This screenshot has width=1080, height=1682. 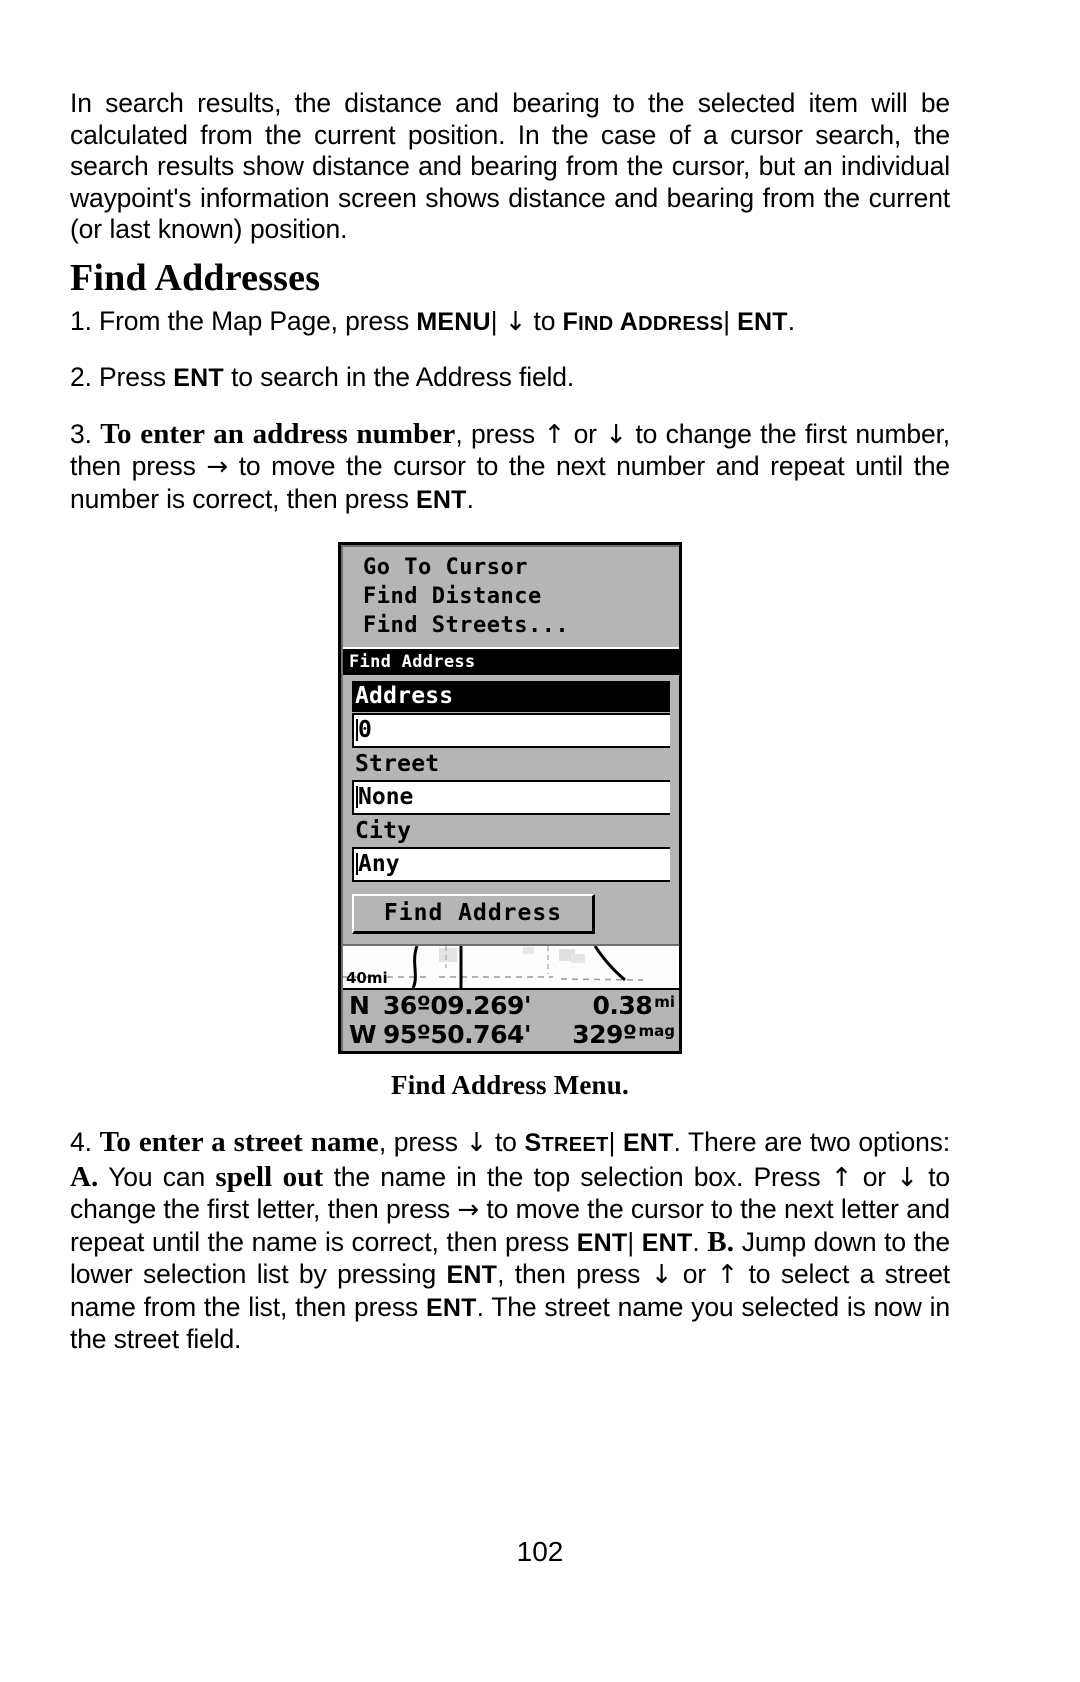 What do you see at coordinates (470, 498) in the screenshot?
I see `step-3-end: .` at bounding box center [470, 498].